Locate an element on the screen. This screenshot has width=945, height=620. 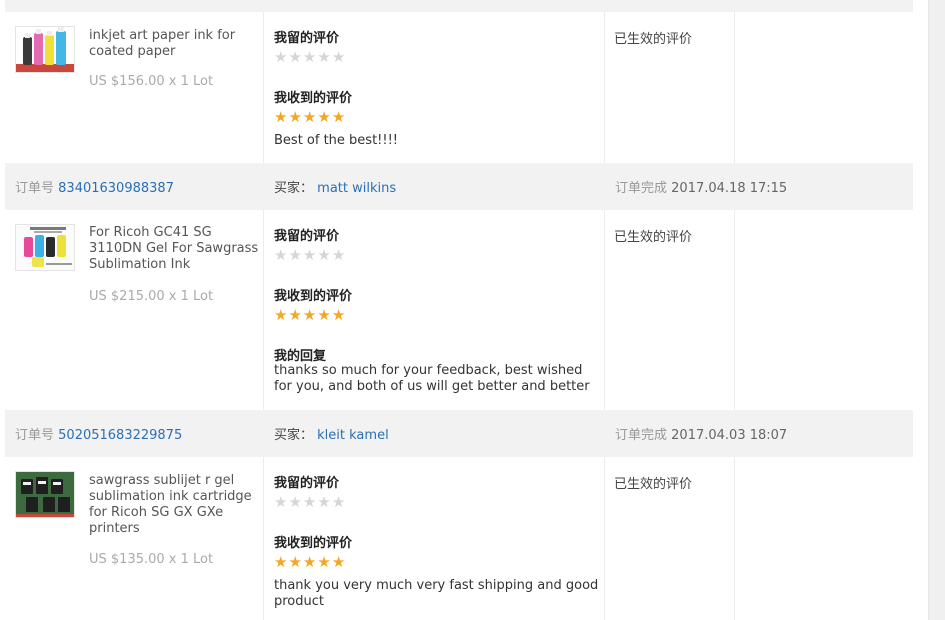
order-header-band is located at coordinates (459, 6).